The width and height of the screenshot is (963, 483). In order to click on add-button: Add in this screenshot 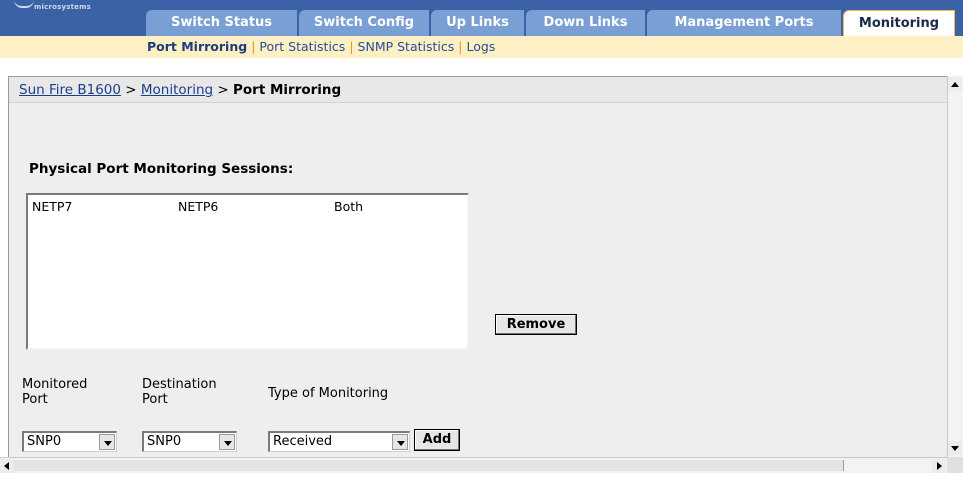, I will do `click(437, 440)`.